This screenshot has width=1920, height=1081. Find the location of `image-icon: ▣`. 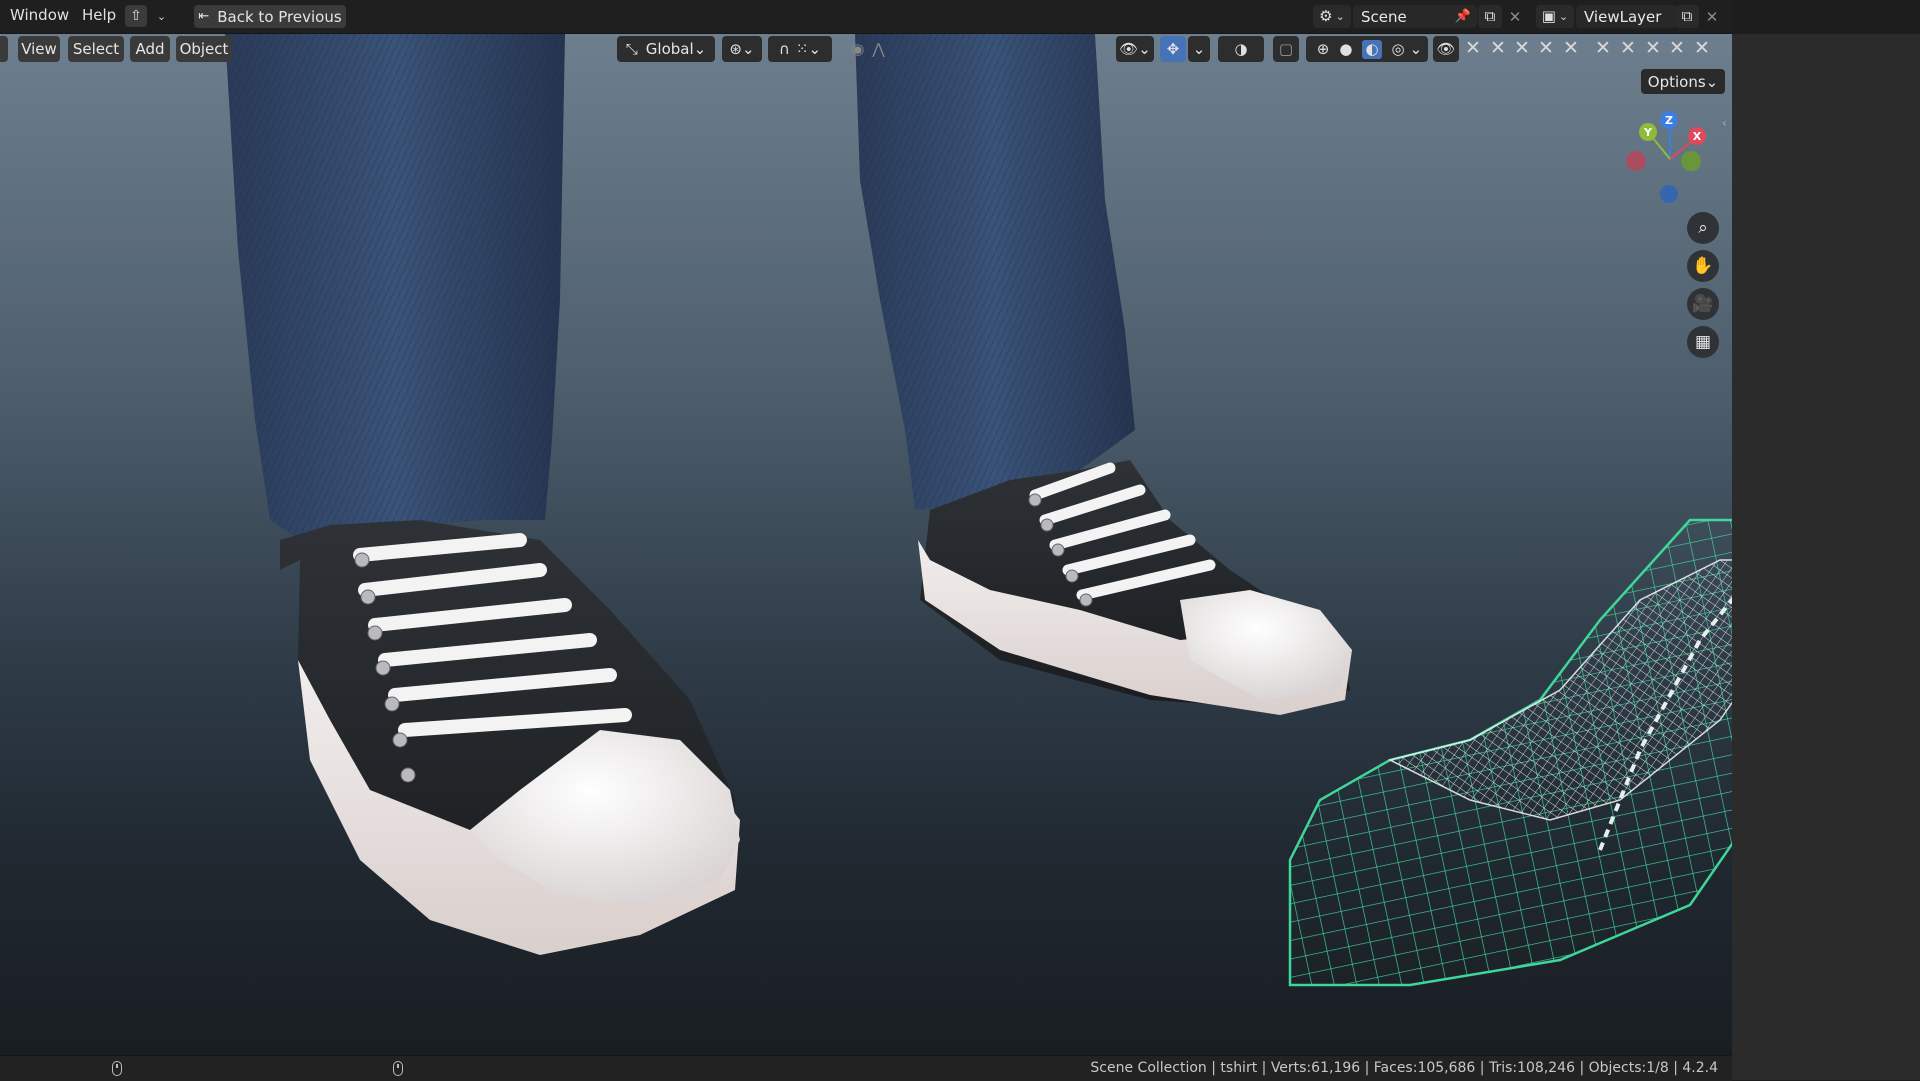

image-icon: ▣ is located at coordinates (1548, 16).